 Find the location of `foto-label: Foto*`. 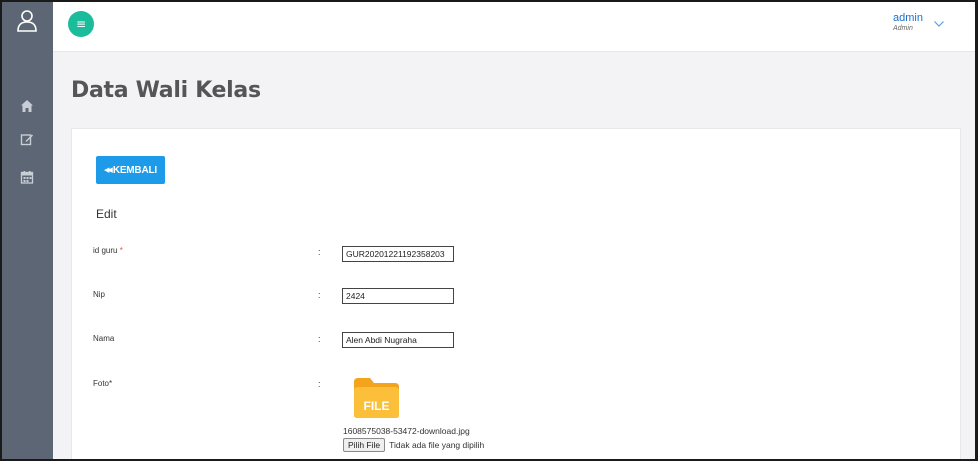

foto-label: Foto* is located at coordinates (103, 383).